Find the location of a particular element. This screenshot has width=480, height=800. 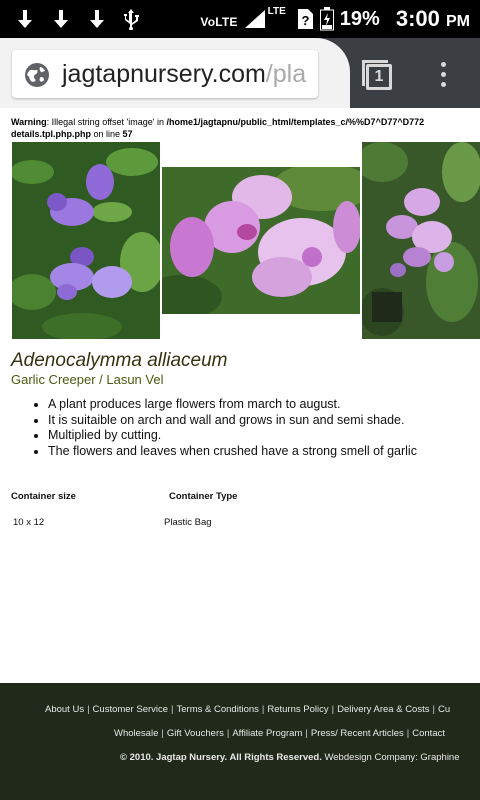

footer-link-returns: Returns Policy is located at coordinates (297, 709).